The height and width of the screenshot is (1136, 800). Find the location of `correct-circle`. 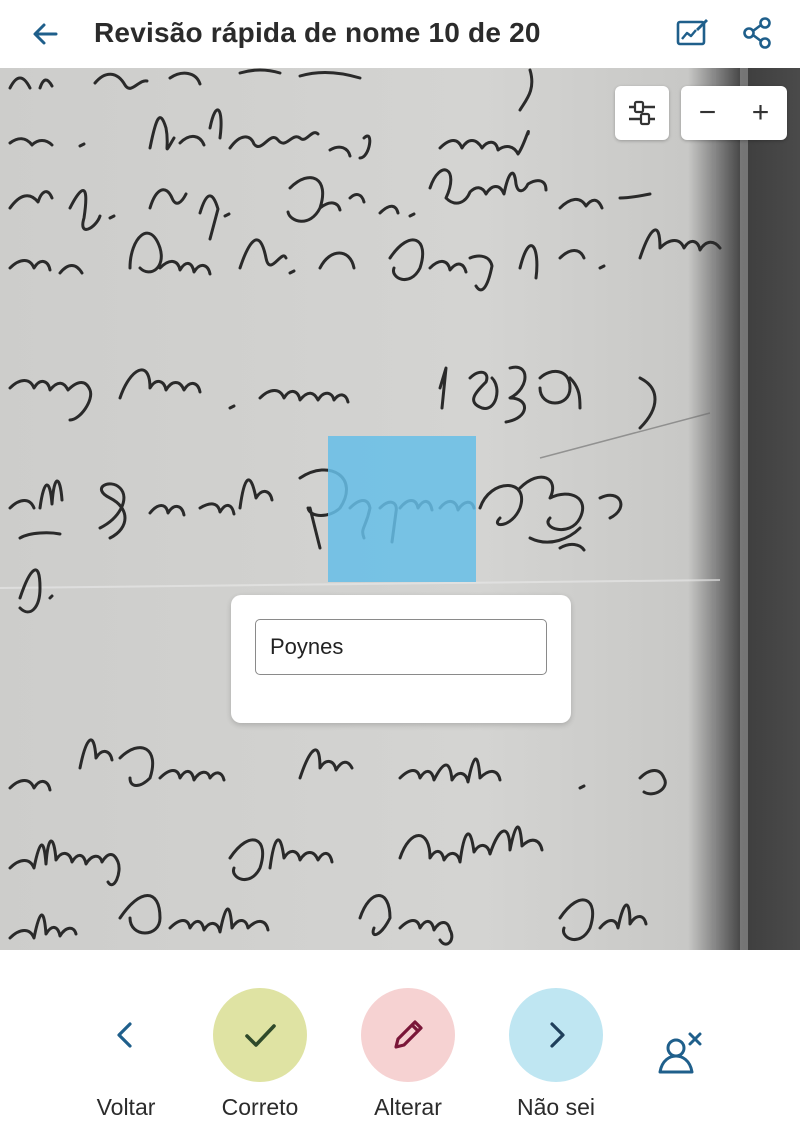

correct-circle is located at coordinates (260, 1035).